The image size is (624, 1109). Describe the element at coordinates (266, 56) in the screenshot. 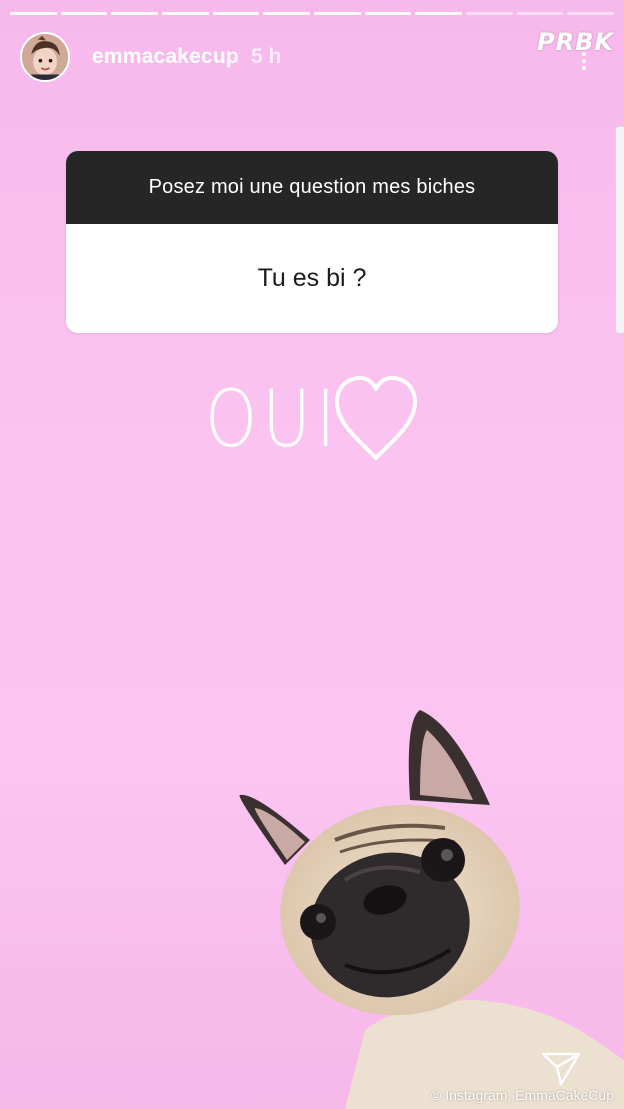

I see `post-time: 5 h` at that location.